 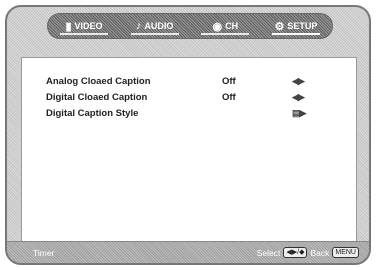 I want to click on menu-item-label: Digital Caption Style, so click(x=92, y=113).